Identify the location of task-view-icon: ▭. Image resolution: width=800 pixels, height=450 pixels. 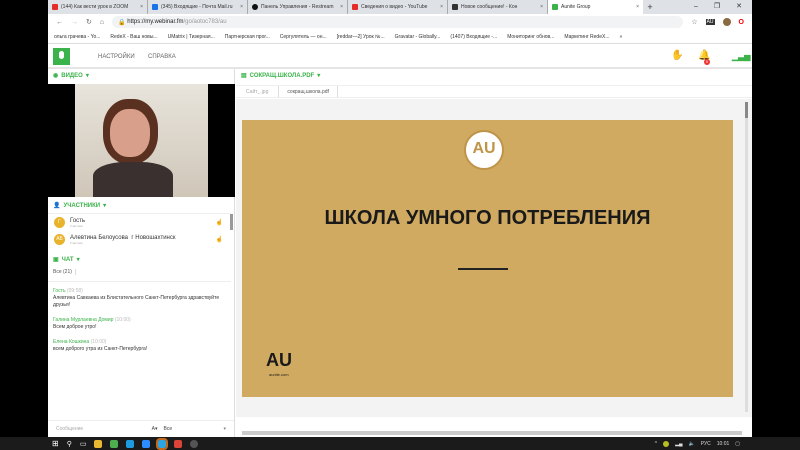
(83, 444).